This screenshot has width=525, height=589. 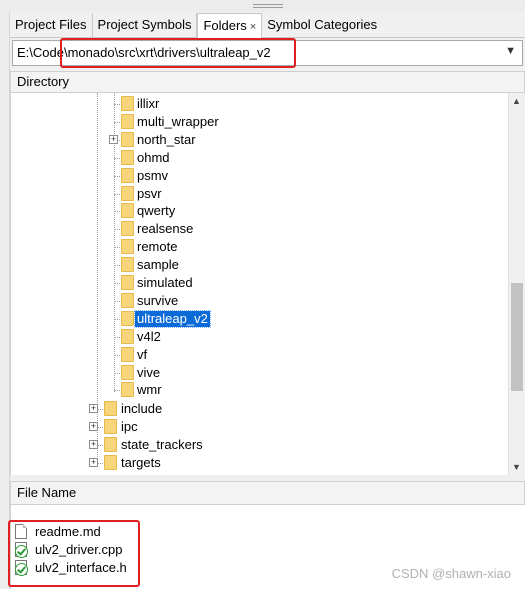 What do you see at coordinates (149, 193) in the screenshot?
I see `tree-item-label: psvr` at bounding box center [149, 193].